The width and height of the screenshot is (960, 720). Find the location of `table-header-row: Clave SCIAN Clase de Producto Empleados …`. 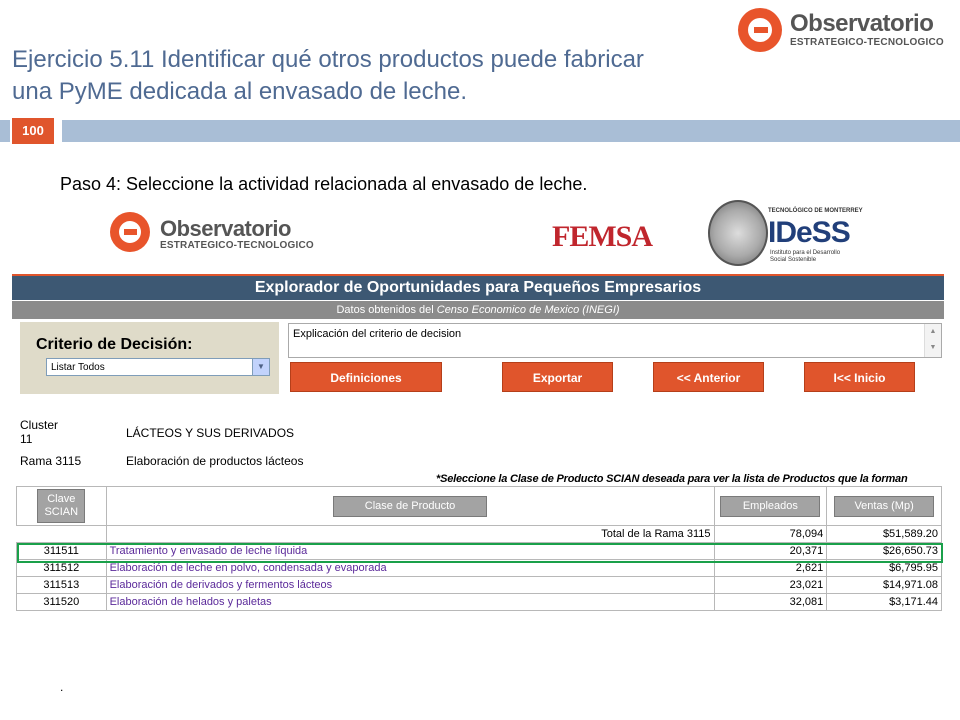

table-header-row: Clave SCIAN Clase de Producto Empleados … is located at coordinates (479, 506).